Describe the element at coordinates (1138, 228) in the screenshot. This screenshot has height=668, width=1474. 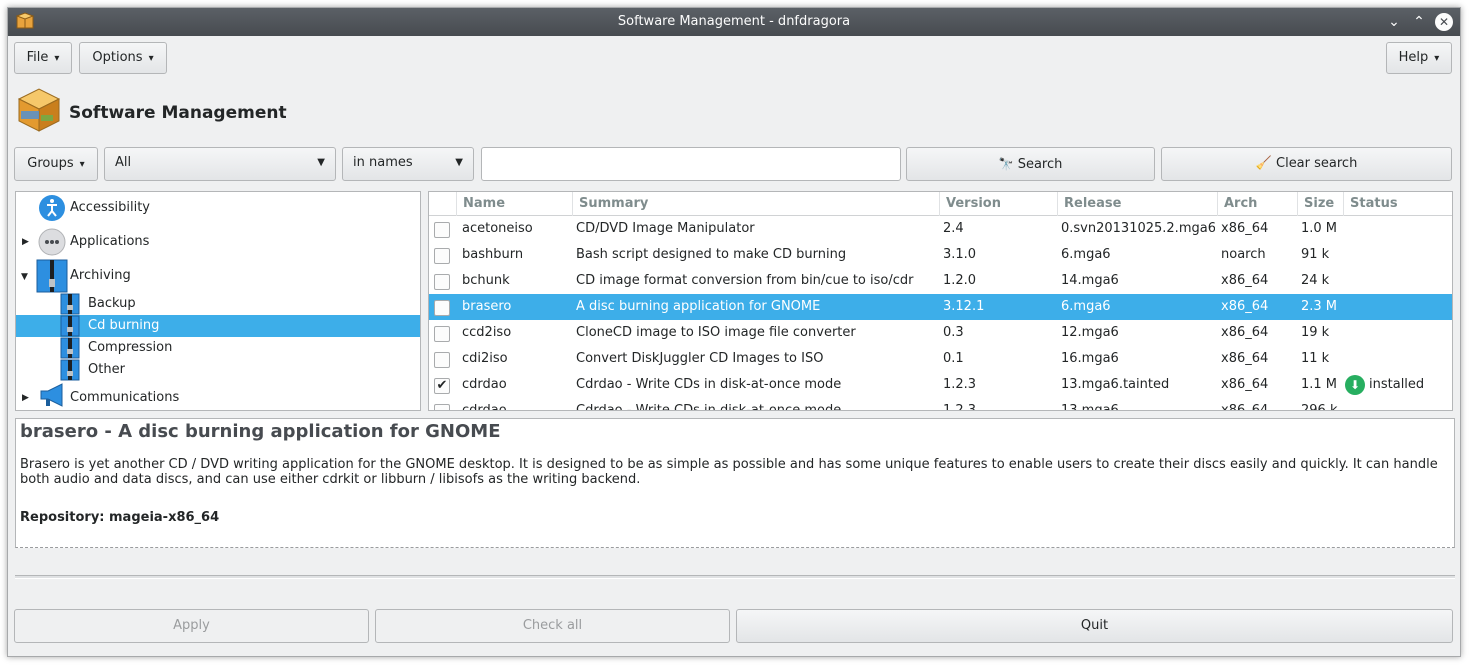
I see `cell-release: 0.svn20131025.2.mga6` at that location.